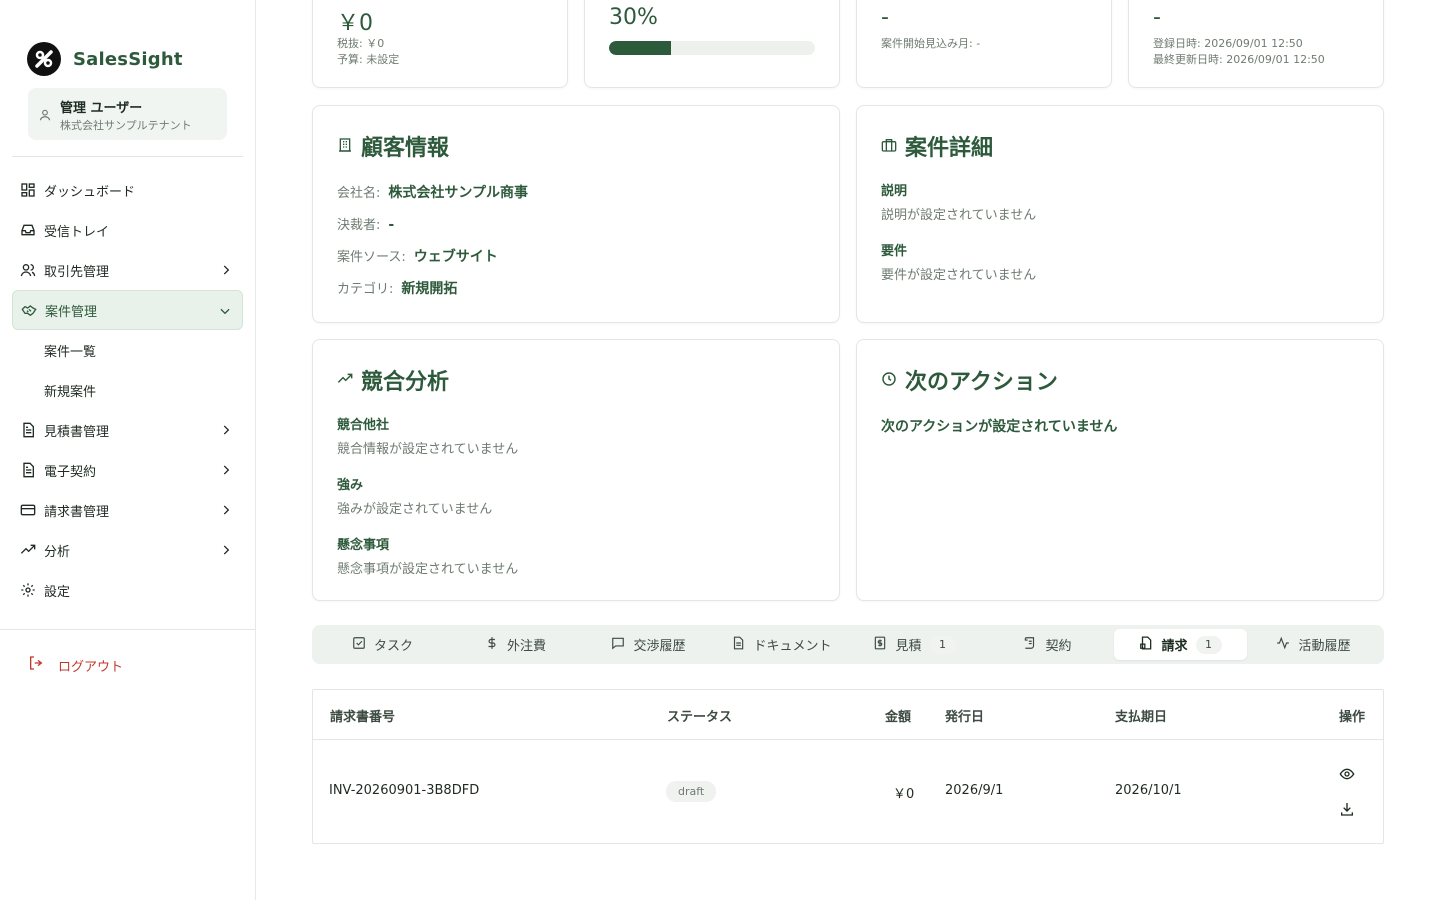 This screenshot has height=900, width=1440. Describe the element at coordinates (618, 645) in the screenshot. I see `chat-icon` at that location.